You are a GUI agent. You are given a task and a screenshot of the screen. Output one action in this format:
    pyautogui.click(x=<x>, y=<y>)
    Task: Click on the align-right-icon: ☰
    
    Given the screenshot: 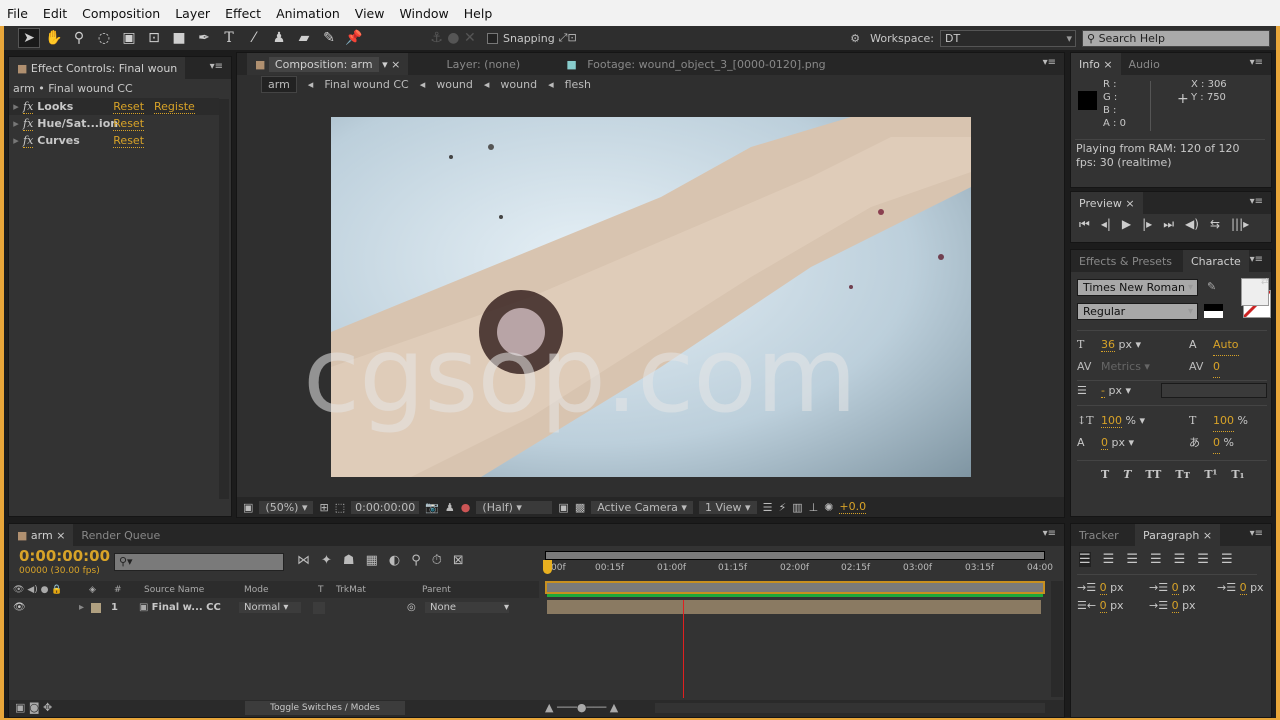 What is the action you would take?
    pyautogui.click(x=1132, y=559)
    